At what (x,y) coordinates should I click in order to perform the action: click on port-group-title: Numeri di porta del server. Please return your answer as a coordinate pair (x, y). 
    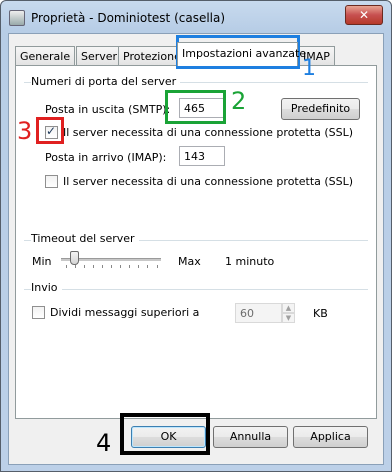
    Looking at the image, I should click on (106, 81).